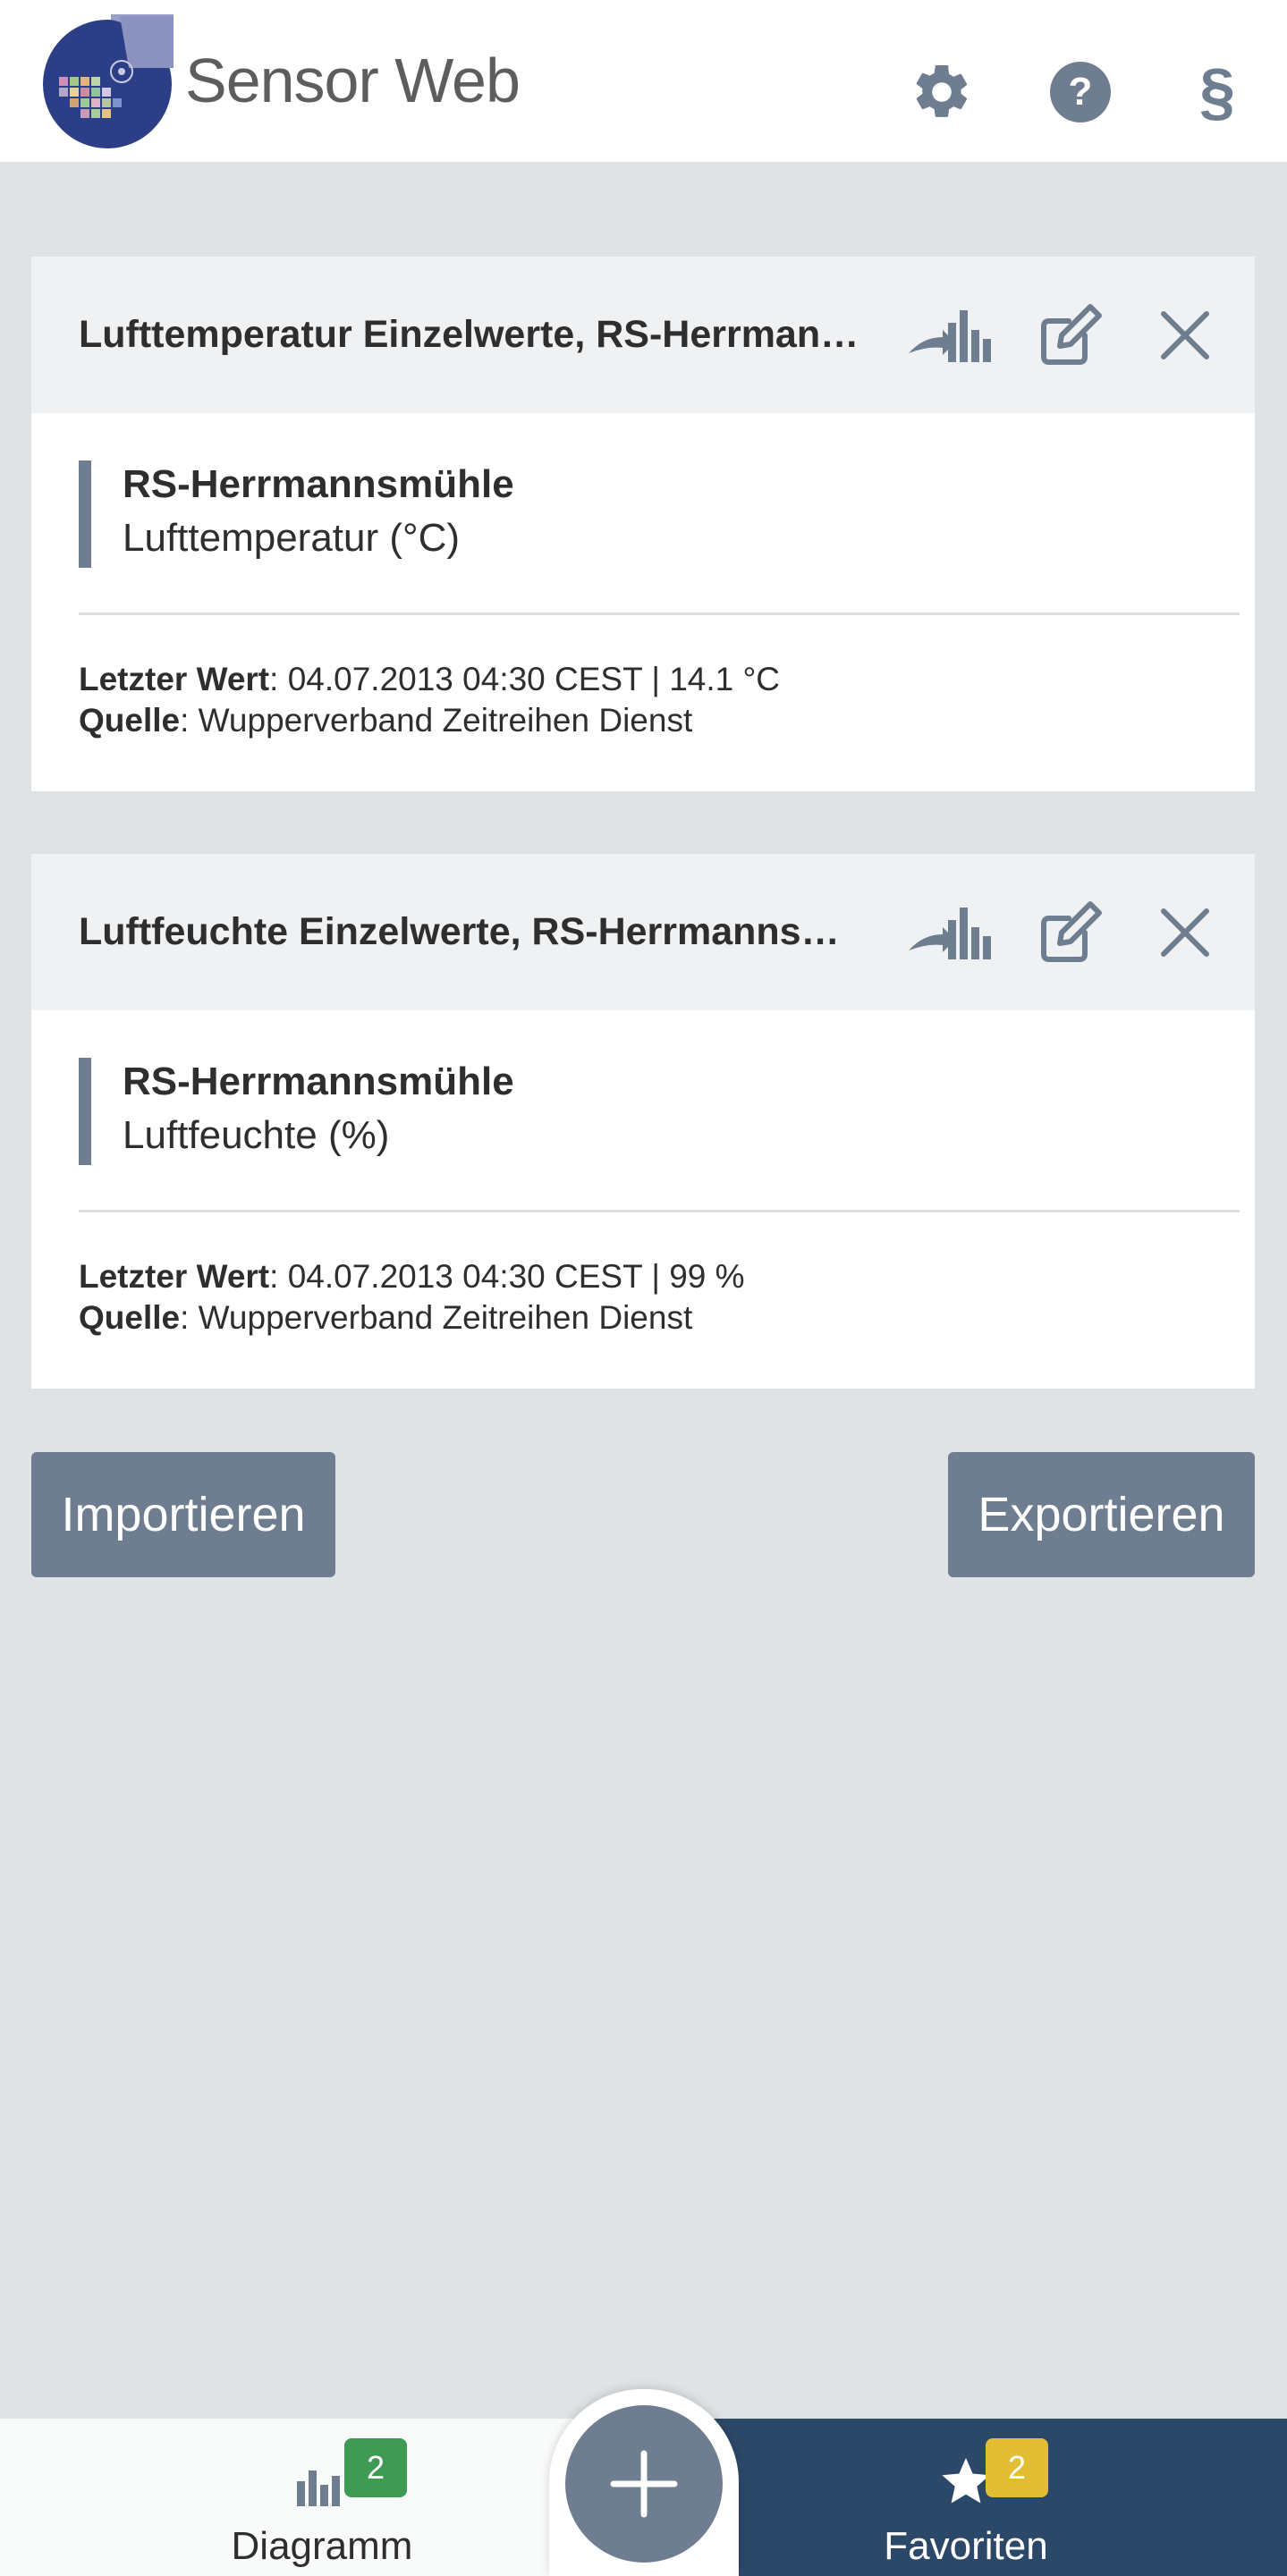 The height and width of the screenshot is (2576, 1287). I want to click on phenomenon-label: Luftfeuchte (%), so click(256, 1135).